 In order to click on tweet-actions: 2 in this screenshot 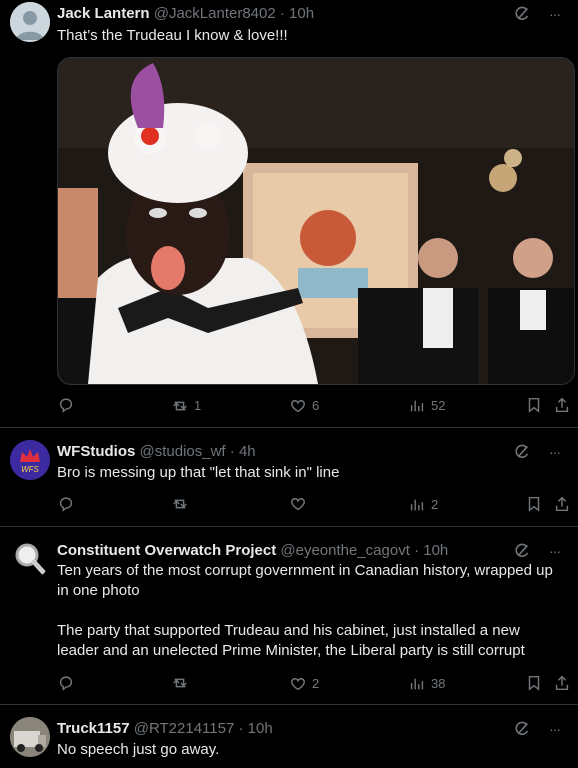, I will do `click(313, 505)`.